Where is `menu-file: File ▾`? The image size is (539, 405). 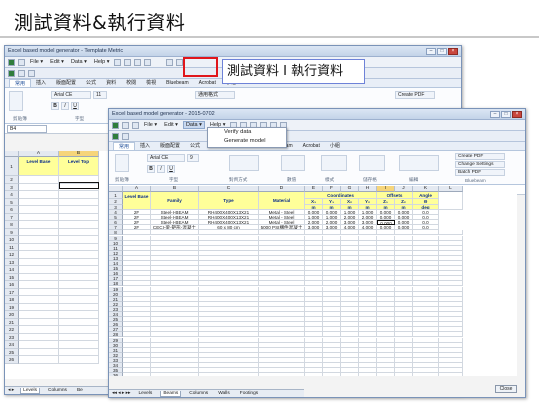 menu-file: File ▾ is located at coordinates (150, 125).